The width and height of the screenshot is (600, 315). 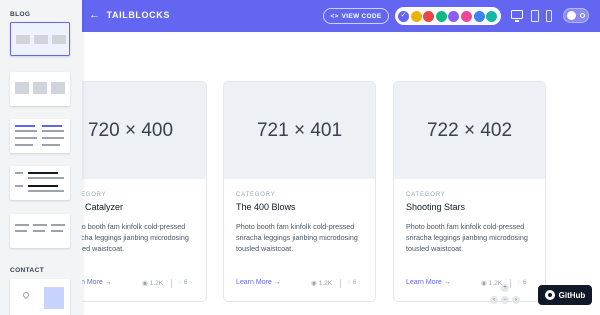 What do you see at coordinates (138, 15) in the screenshot?
I see `brand-label: TAILBLOCKS` at bounding box center [138, 15].